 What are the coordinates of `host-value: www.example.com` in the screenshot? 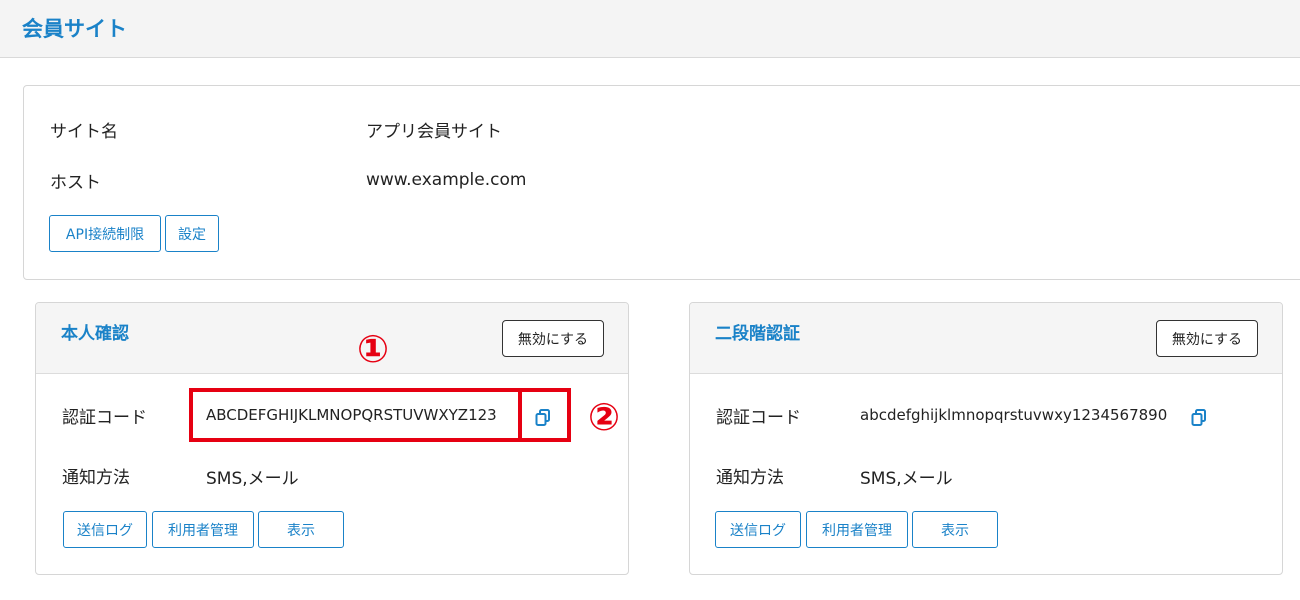 It's located at (446, 180).